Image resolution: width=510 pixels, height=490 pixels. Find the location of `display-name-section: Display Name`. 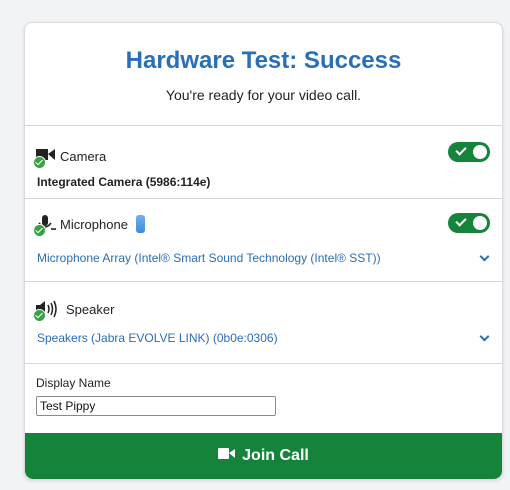

display-name-section: Display Name is located at coordinates (263, 400).